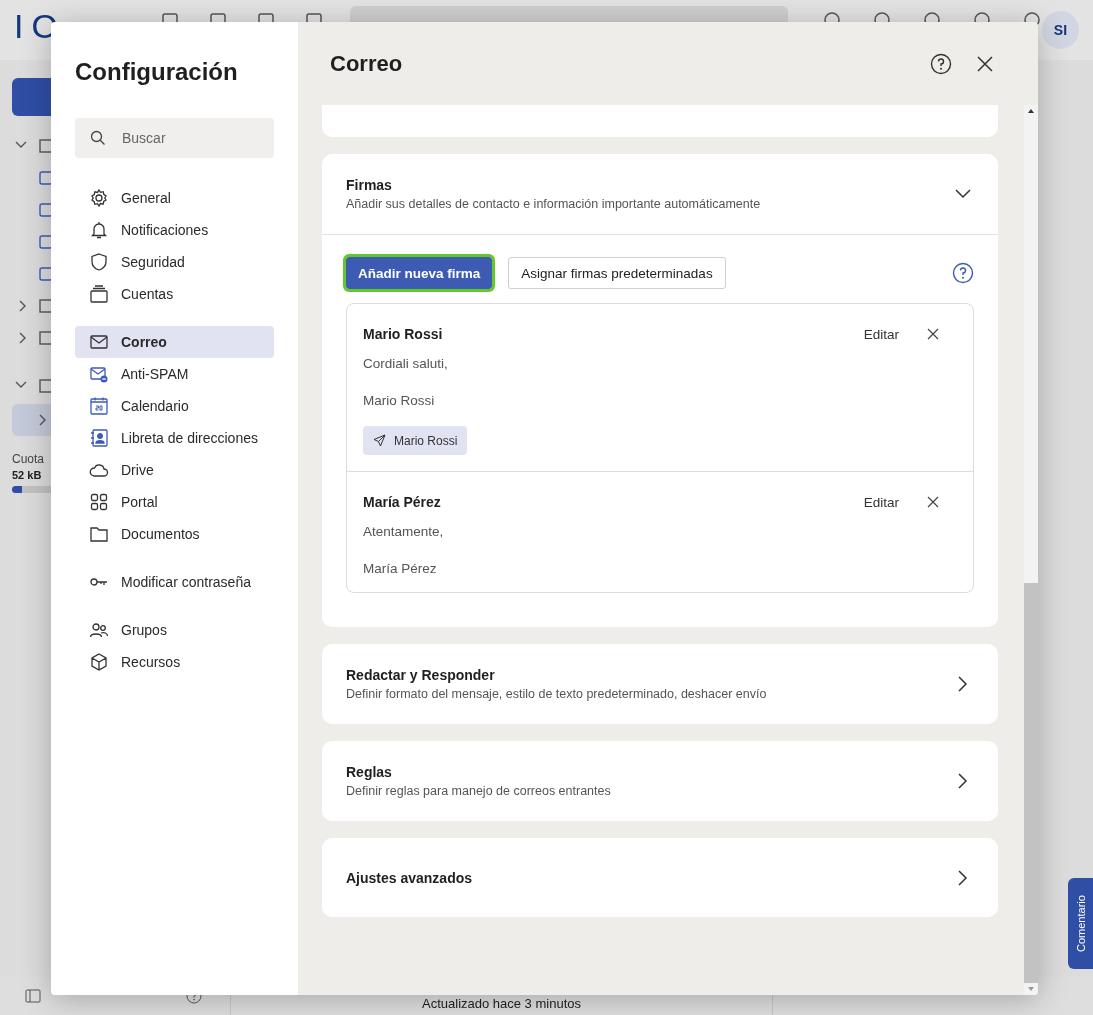  Describe the element at coordinates (174, 534) in the screenshot. I see `nav-item: Documentos` at that location.